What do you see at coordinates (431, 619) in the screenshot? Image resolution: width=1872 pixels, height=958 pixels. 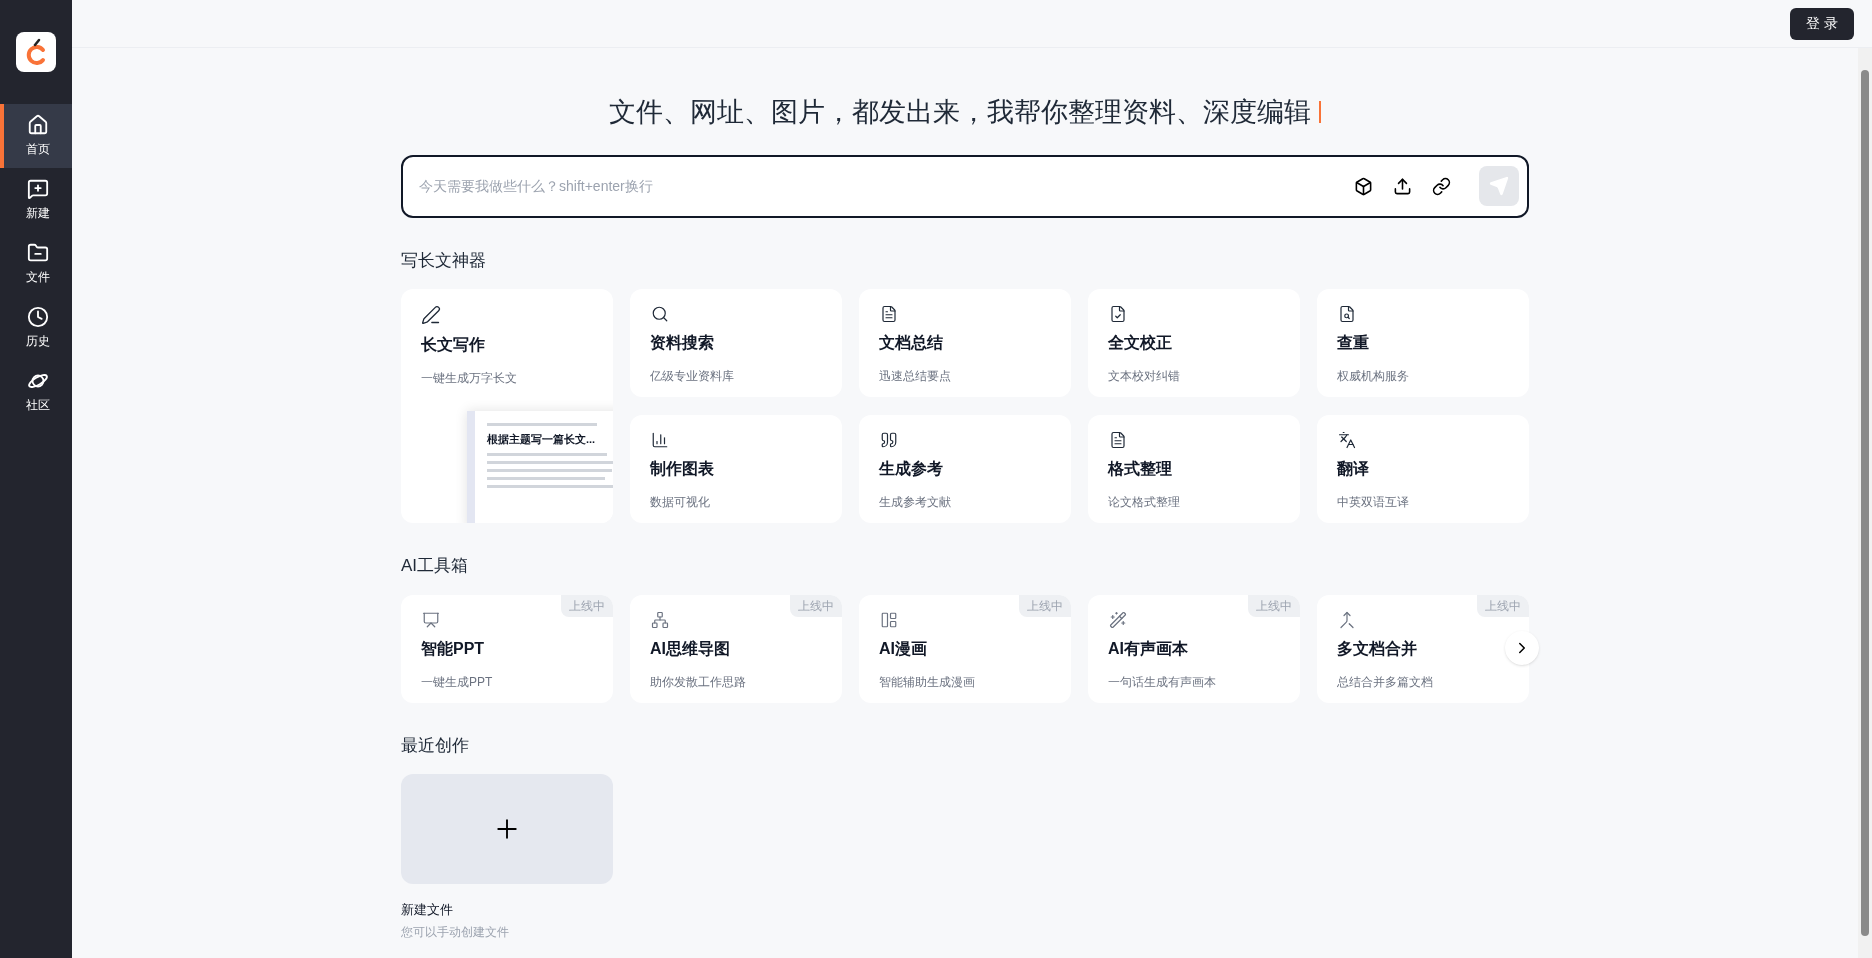 I see `presentation-icon` at bounding box center [431, 619].